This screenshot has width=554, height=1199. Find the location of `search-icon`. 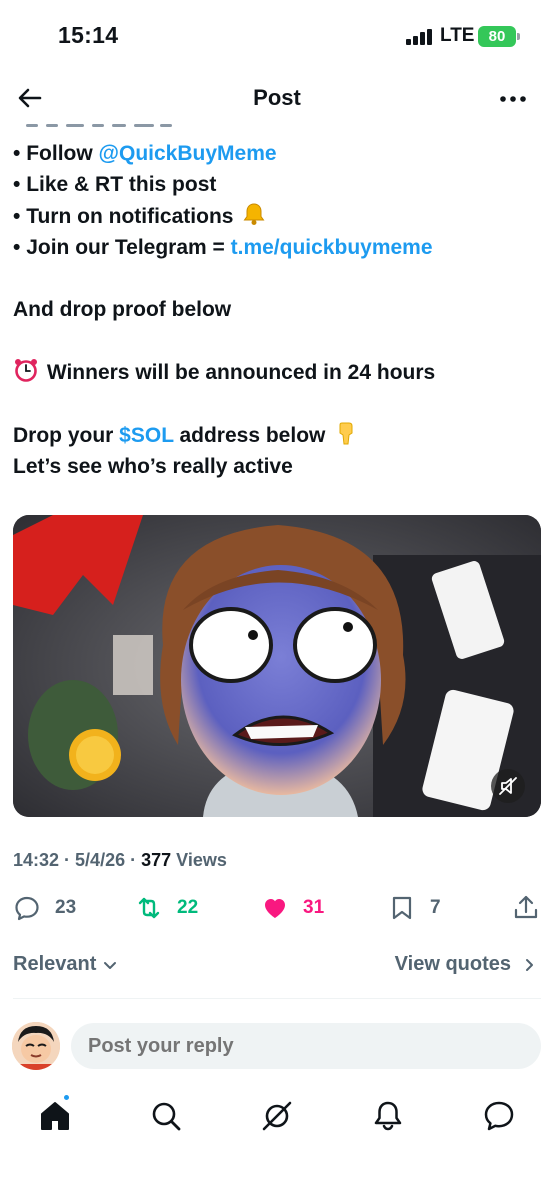

search-icon is located at coordinates (166, 1116).